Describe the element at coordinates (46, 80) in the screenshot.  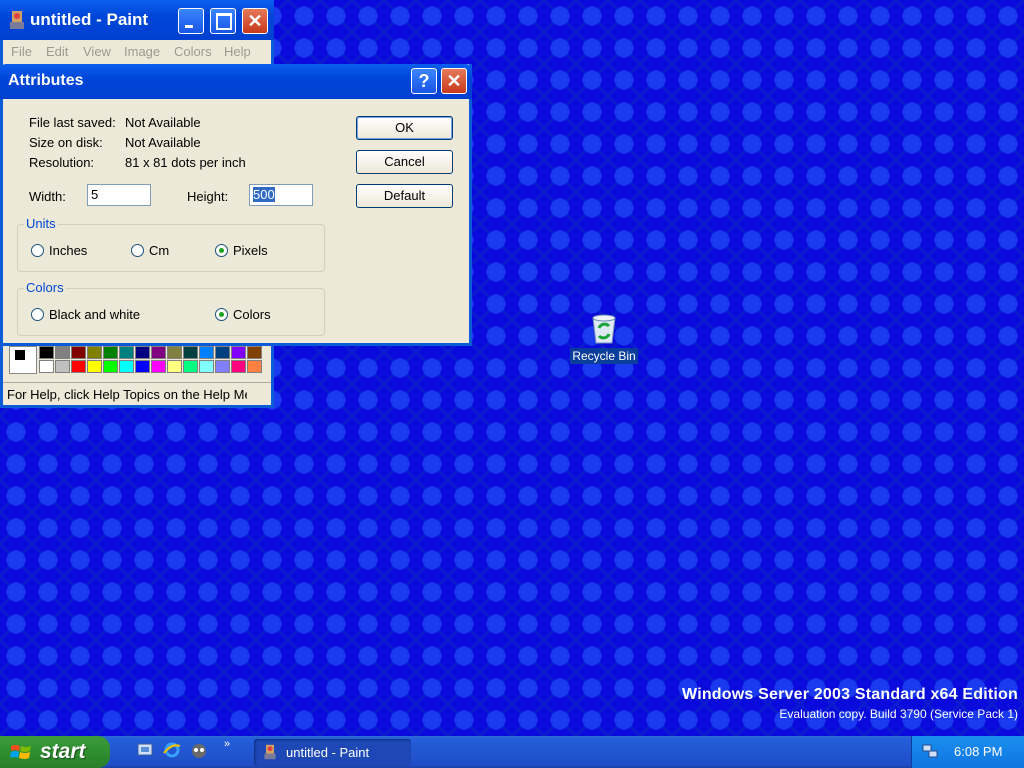
I see `dialog-title: Attributes` at that location.